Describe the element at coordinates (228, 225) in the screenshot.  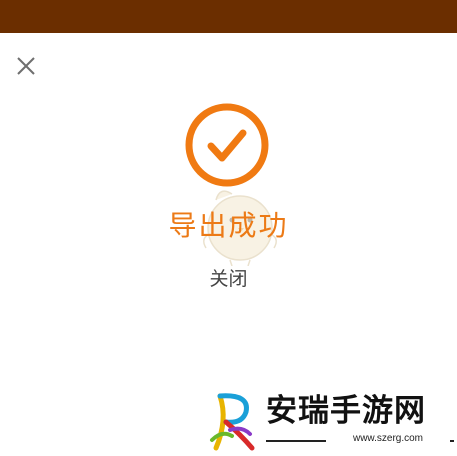
I see `success-title: 导出成功` at that location.